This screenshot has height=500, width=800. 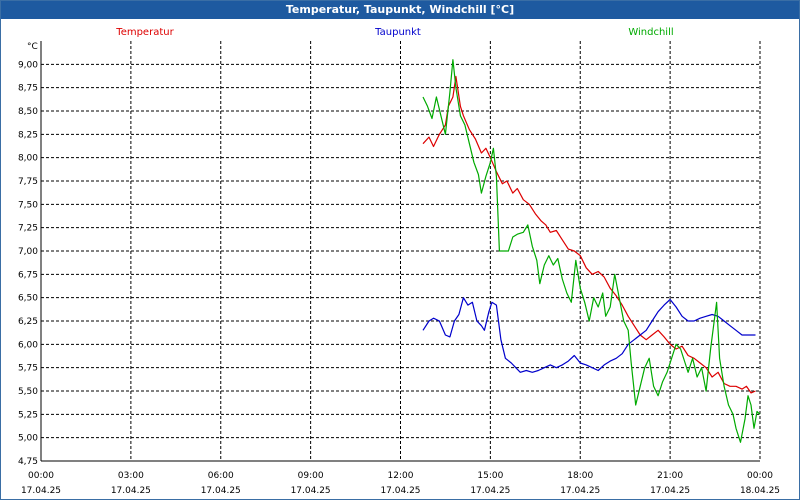 What do you see at coordinates (28, 299) in the screenshot?
I see `y-tick-label: 6,50` at bounding box center [28, 299].